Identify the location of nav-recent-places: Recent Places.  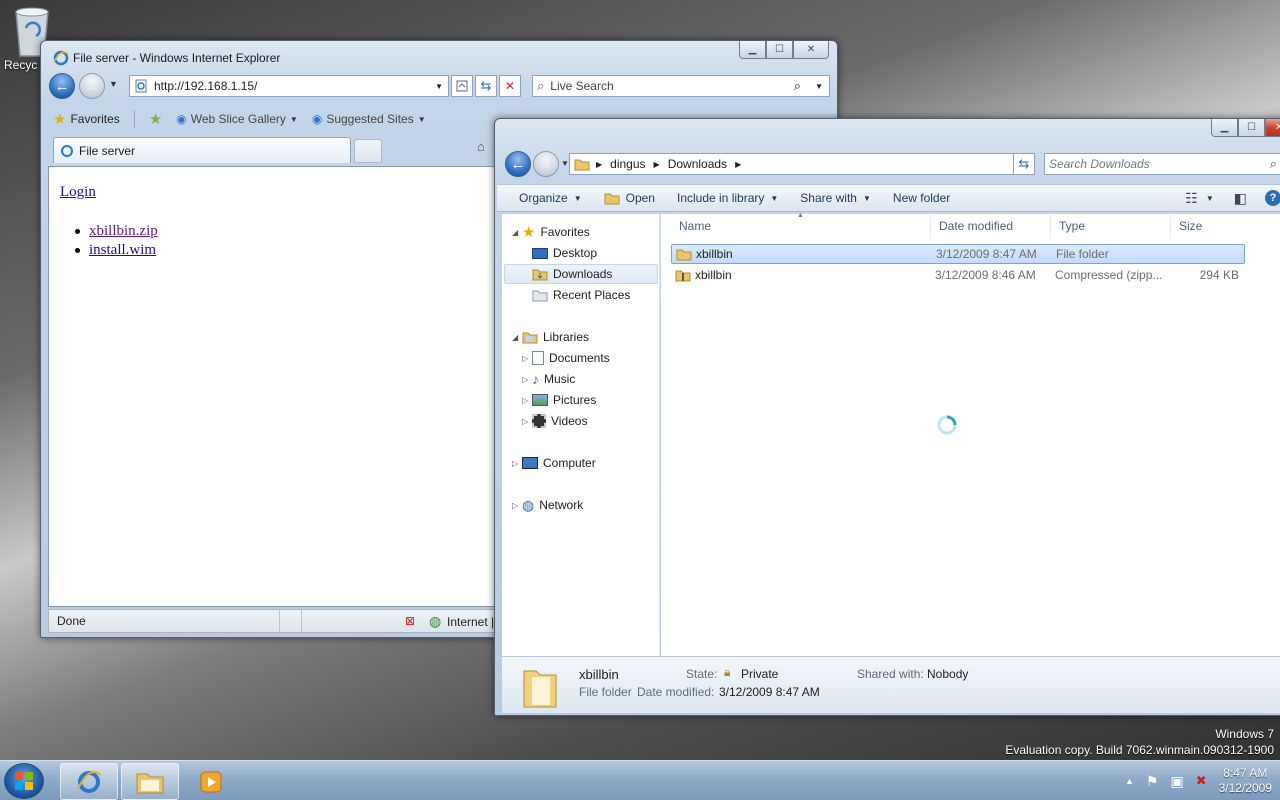
(581, 295).